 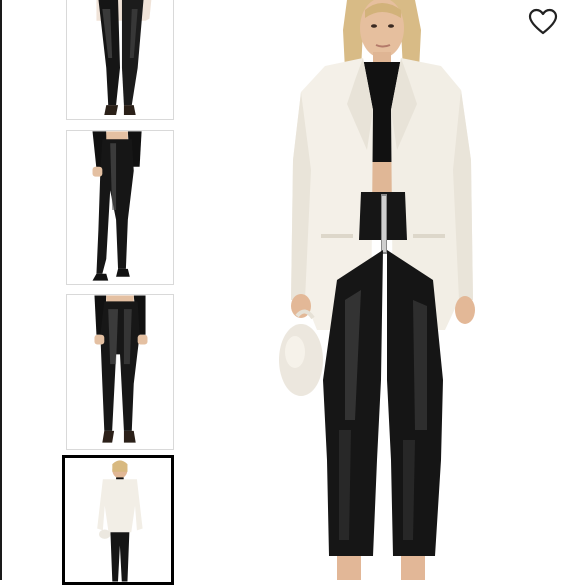 What do you see at coordinates (1, 290) in the screenshot?
I see `gallery-divider` at bounding box center [1, 290].